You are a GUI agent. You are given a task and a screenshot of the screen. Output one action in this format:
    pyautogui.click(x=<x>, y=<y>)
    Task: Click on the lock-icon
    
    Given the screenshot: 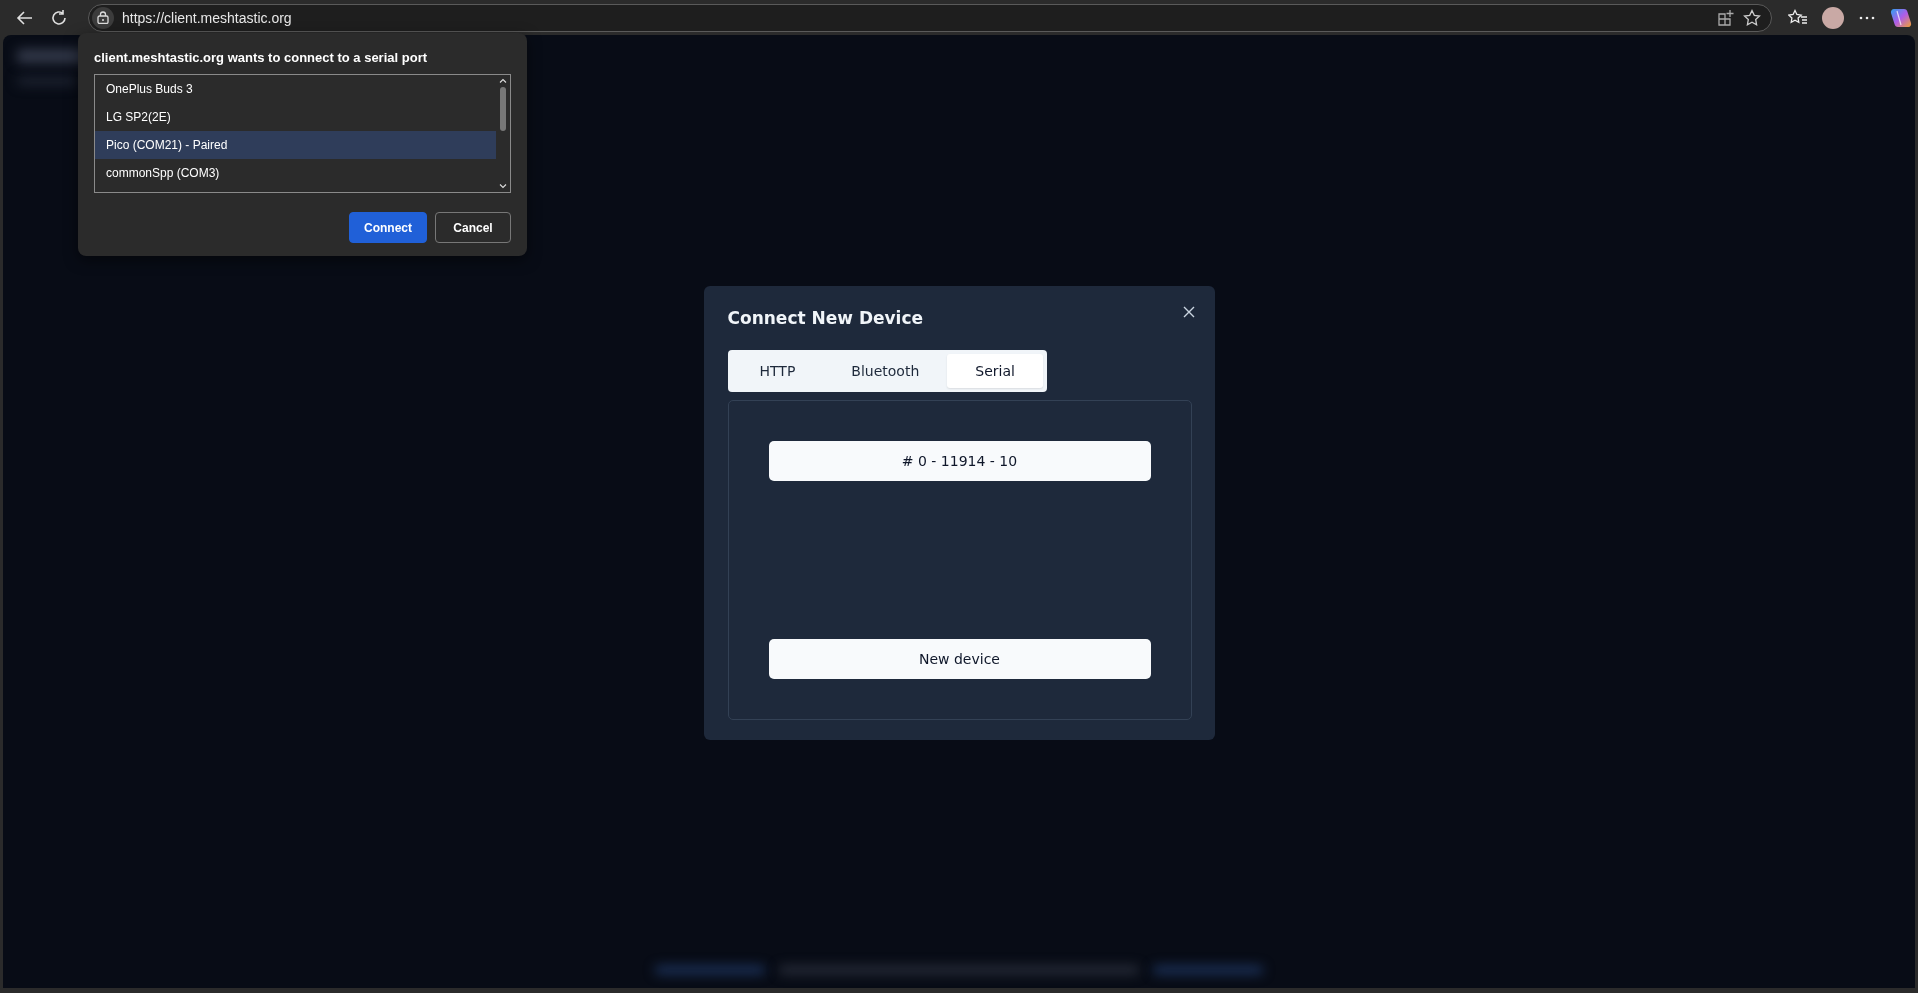 What is the action you would take?
    pyautogui.click(x=103, y=17)
    